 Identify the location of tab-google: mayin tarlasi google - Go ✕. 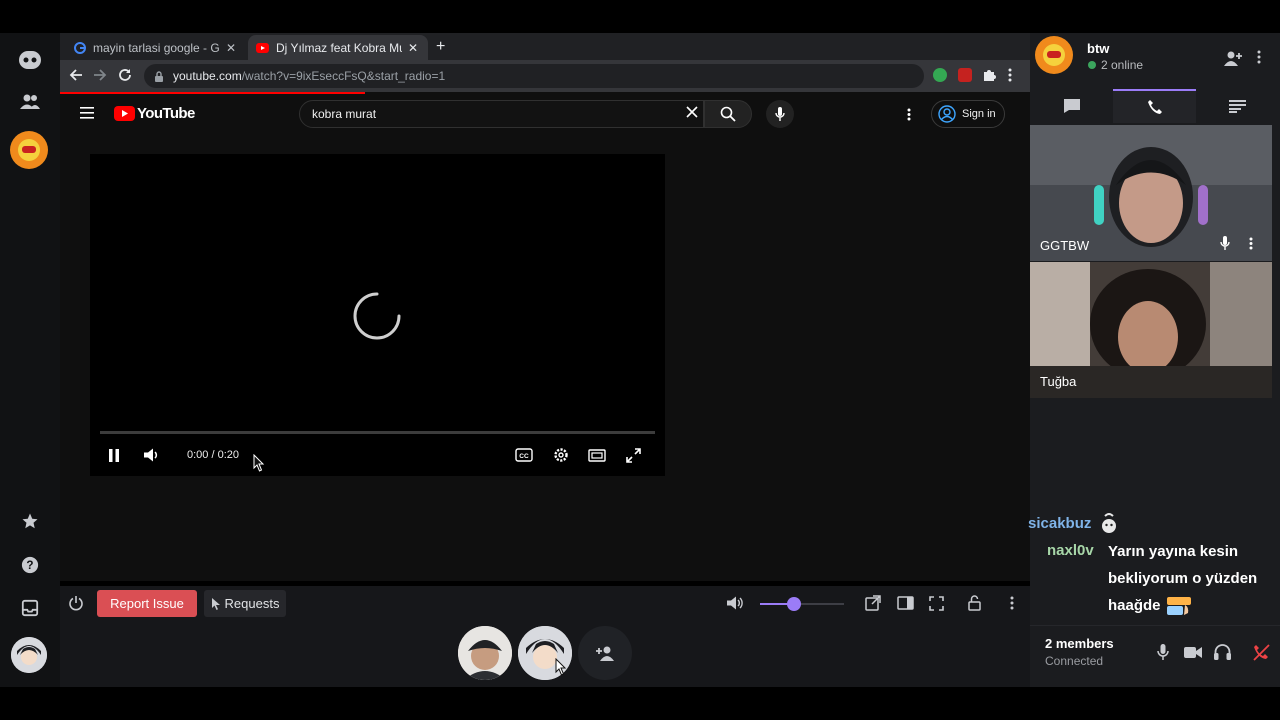
(156, 47).